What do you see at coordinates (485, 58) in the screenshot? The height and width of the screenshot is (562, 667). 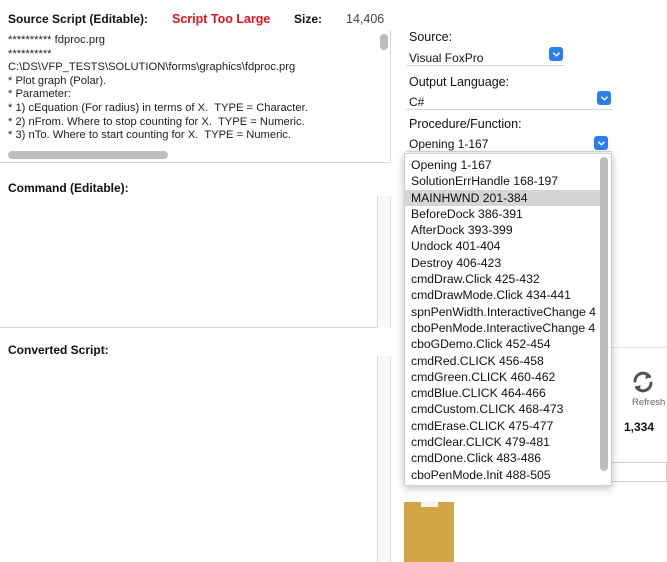 I see `source-select: Visual FoxPro` at bounding box center [485, 58].